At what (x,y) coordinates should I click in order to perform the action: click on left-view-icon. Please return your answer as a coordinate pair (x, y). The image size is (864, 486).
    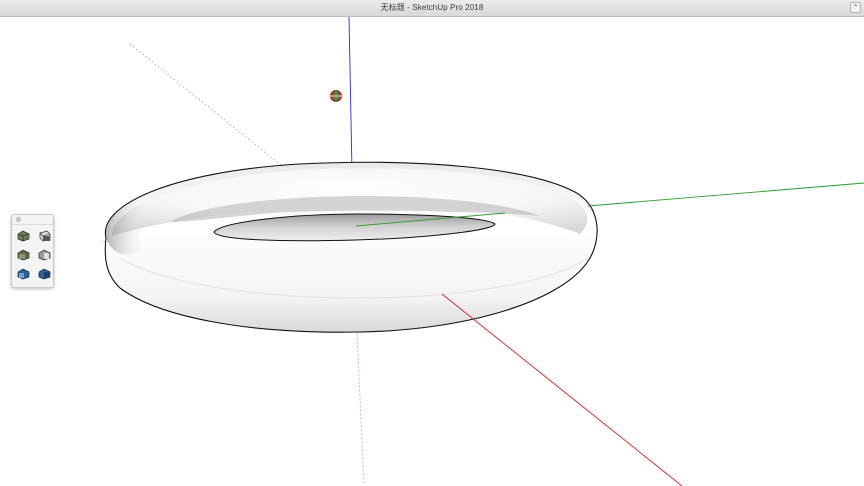
    Looking at the image, I should click on (44, 273).